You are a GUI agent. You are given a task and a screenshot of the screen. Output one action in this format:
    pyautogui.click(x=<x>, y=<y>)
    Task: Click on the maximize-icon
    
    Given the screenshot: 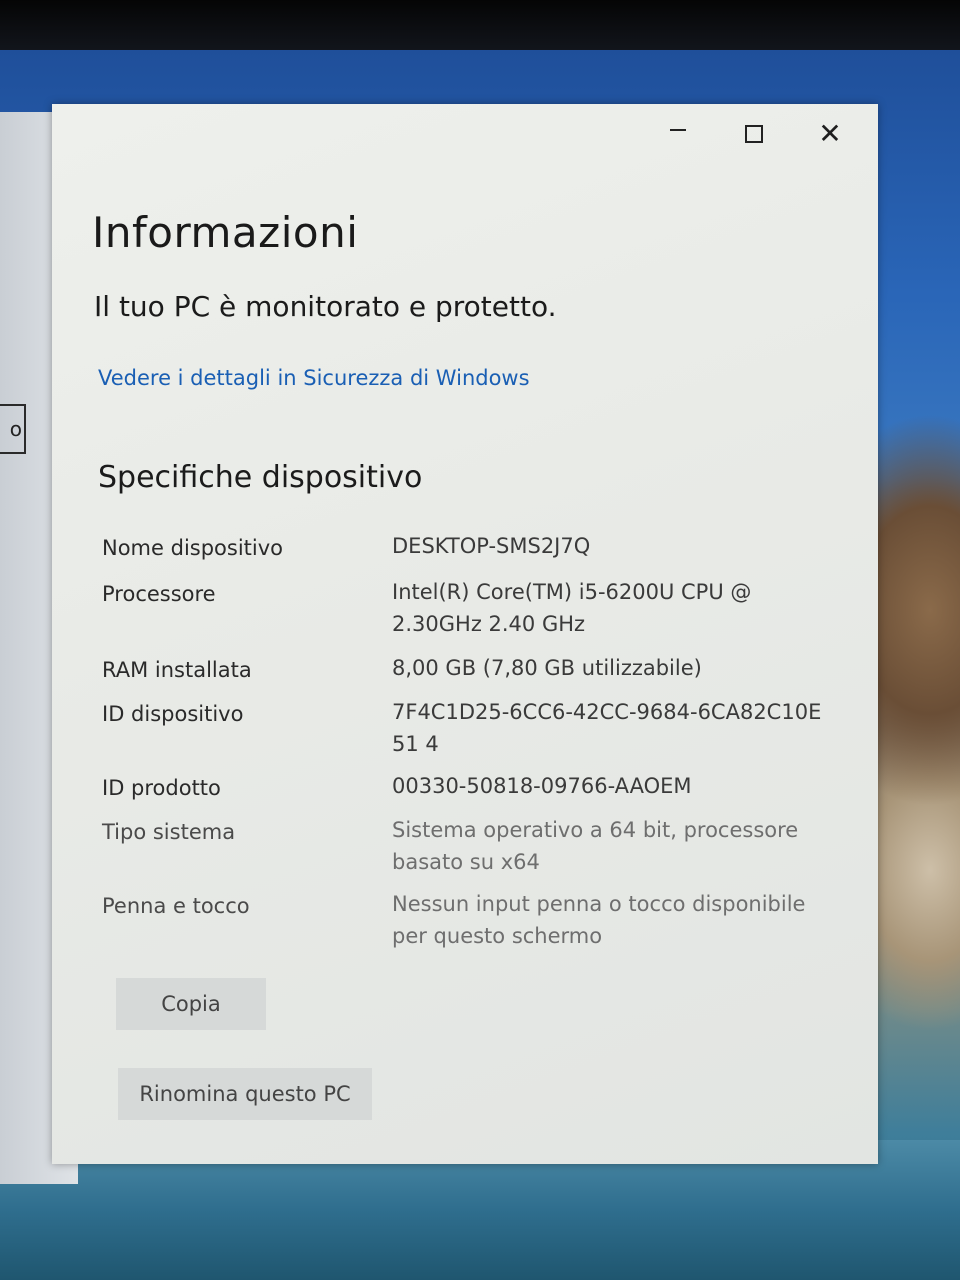 What is the action you would take?
    pyautogui.click(x=754, y=134)
    